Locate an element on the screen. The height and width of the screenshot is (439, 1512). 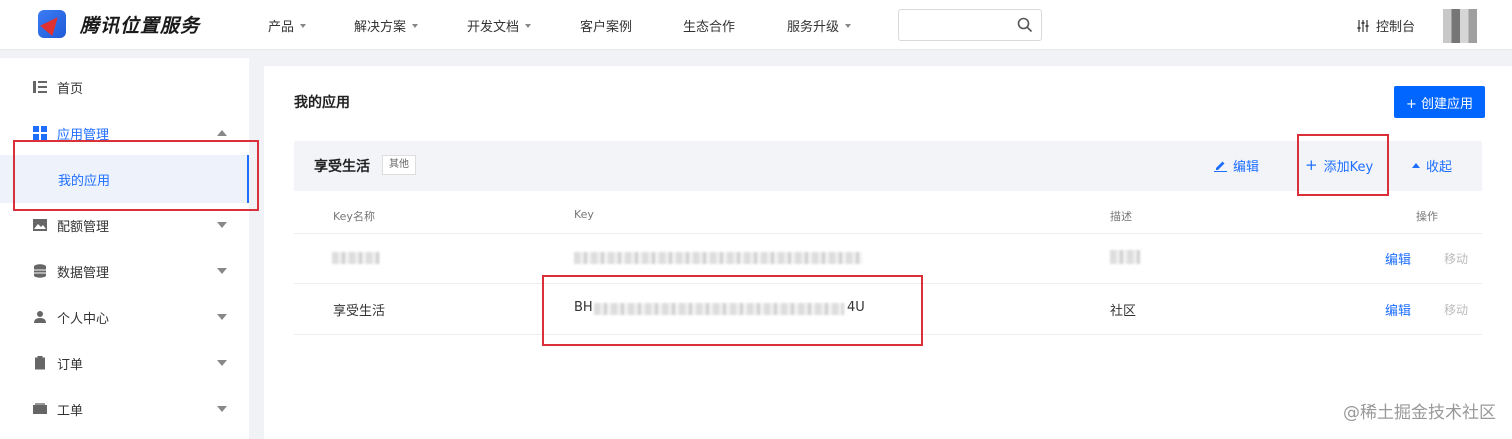
user-icon is located at coordinates (40, 317).